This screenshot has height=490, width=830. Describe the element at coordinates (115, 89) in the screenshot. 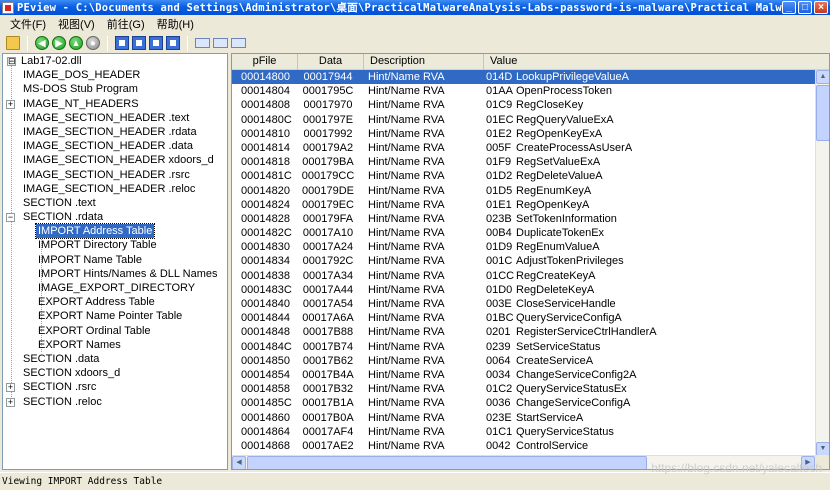

I see `tree-item: MS-DOS Stub Program` at that location.